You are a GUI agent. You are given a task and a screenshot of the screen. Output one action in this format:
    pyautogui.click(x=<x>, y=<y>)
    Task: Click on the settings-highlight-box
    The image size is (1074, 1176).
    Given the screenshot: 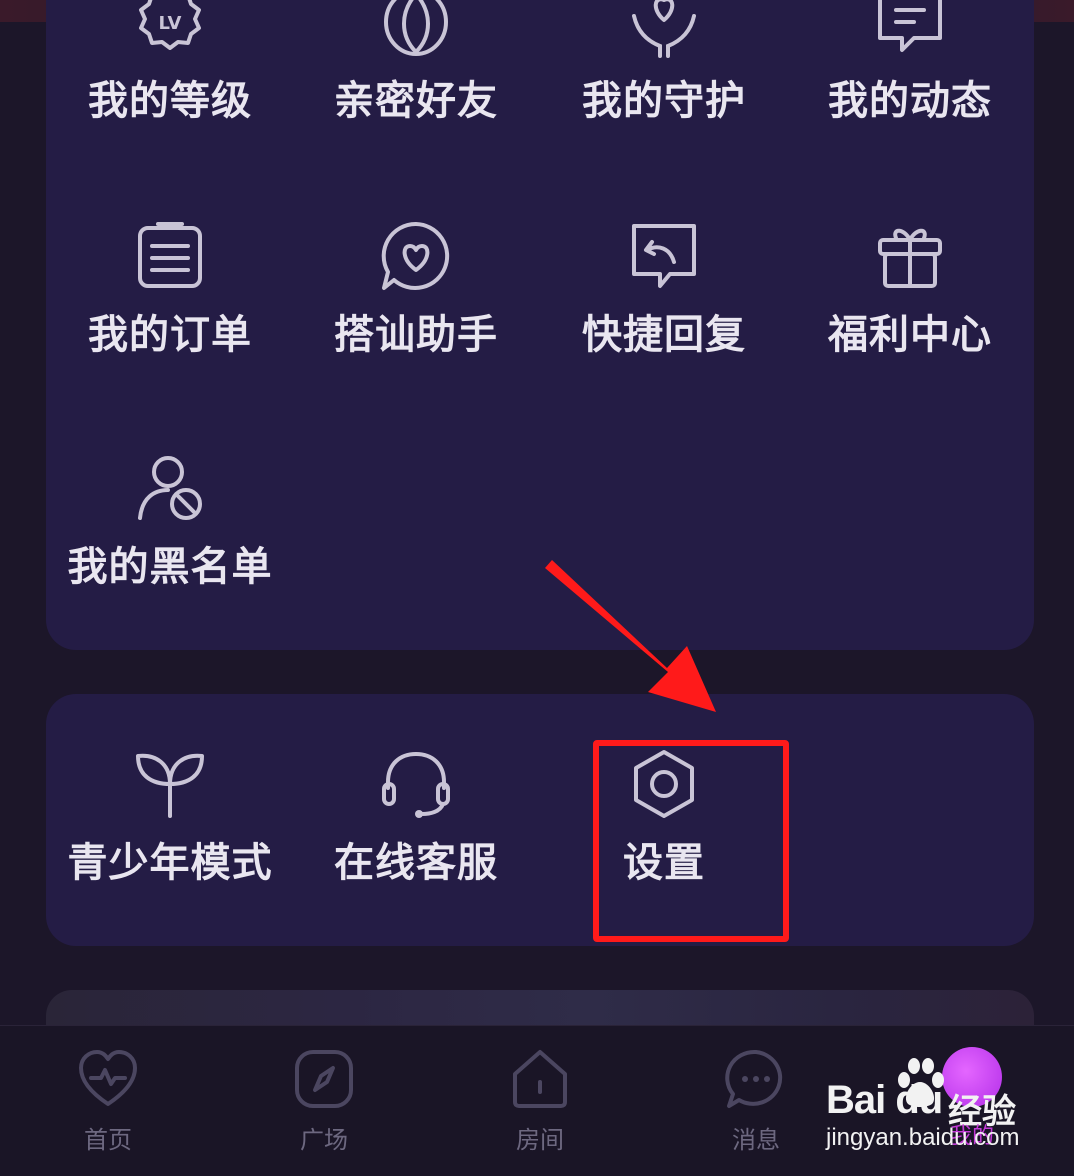 What is the action you would take?
    pyautogui.click(x=691, y=841)
    